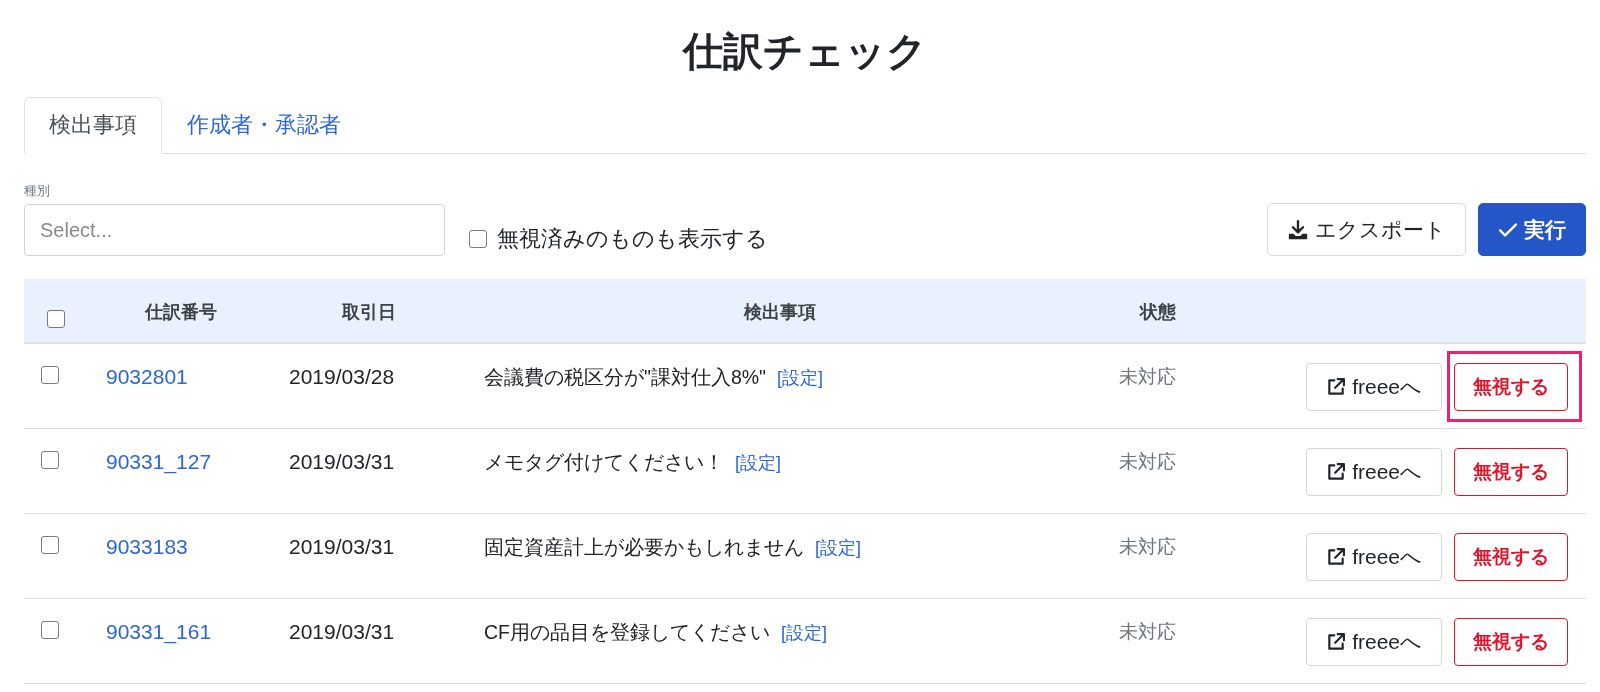 This screenshot has height=692, width=1600. I want to click on entry-number-link: 90331_127, so click(159, 461).